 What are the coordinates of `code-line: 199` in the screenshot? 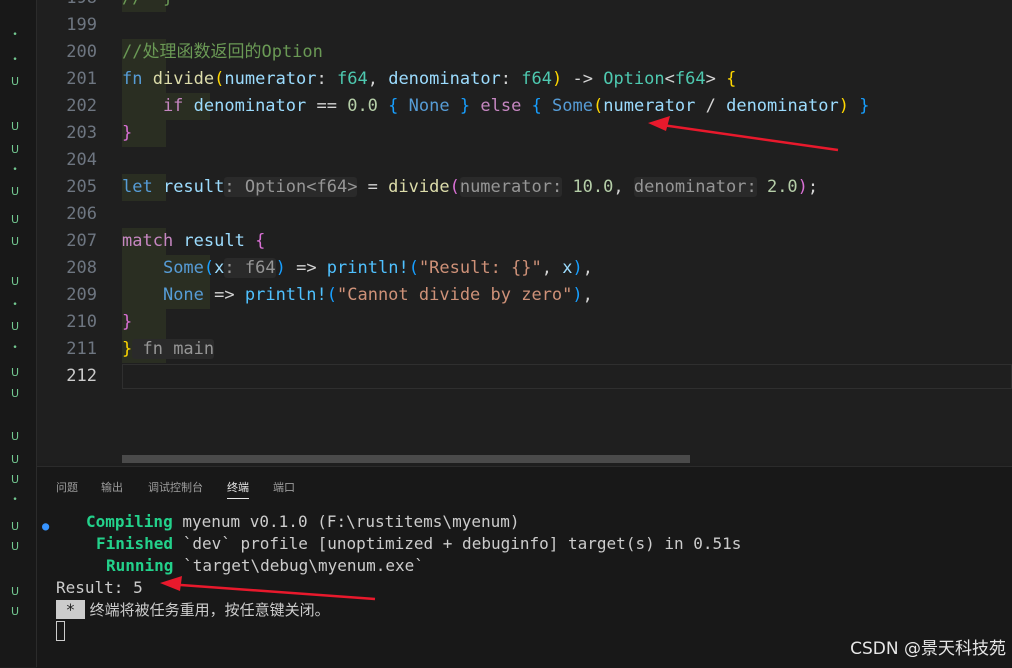 It's located at (524, 25).